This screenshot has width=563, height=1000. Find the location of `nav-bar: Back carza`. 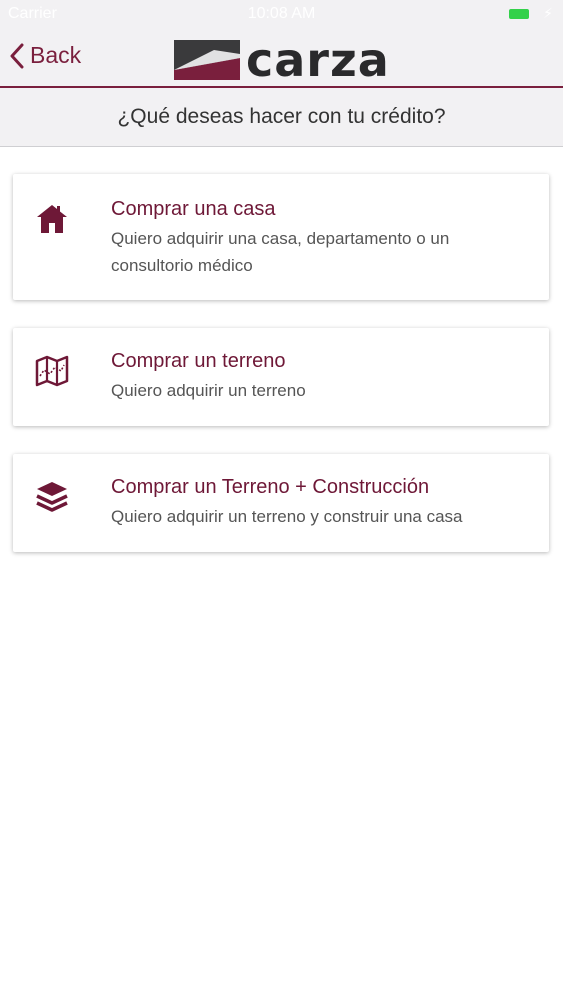

nav-bar: Back carza is located at coordinates (281, 59).